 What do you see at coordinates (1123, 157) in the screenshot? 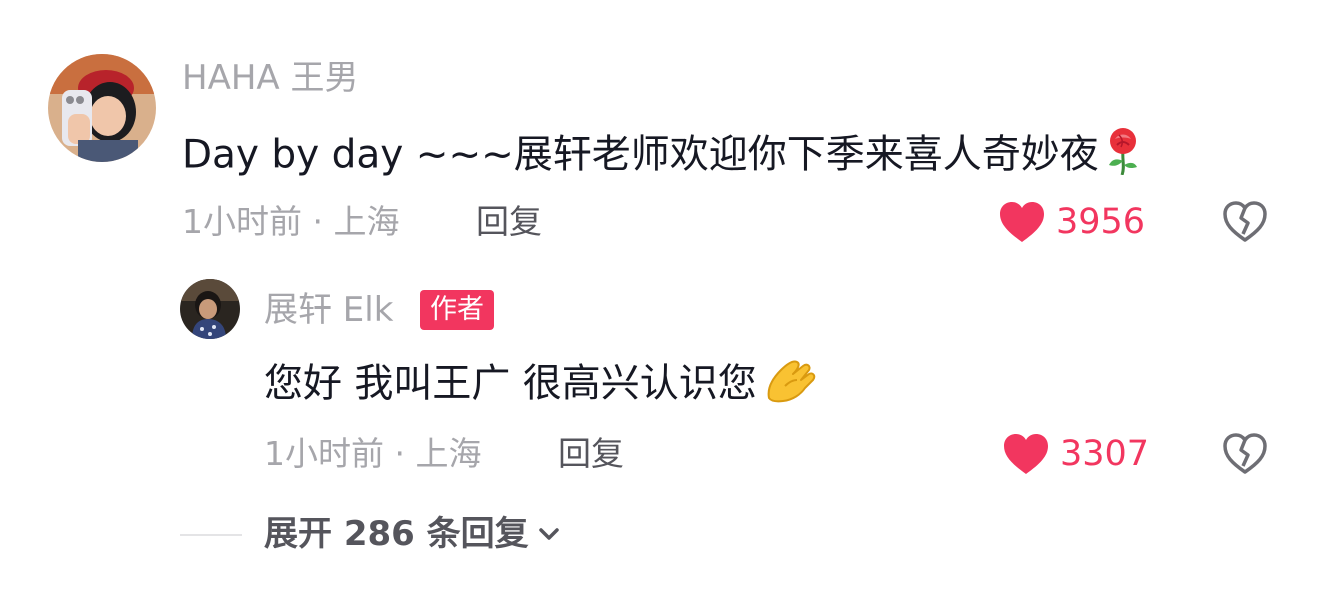
I see `rose-emoji-icon` at bounding box center [1123, 157].